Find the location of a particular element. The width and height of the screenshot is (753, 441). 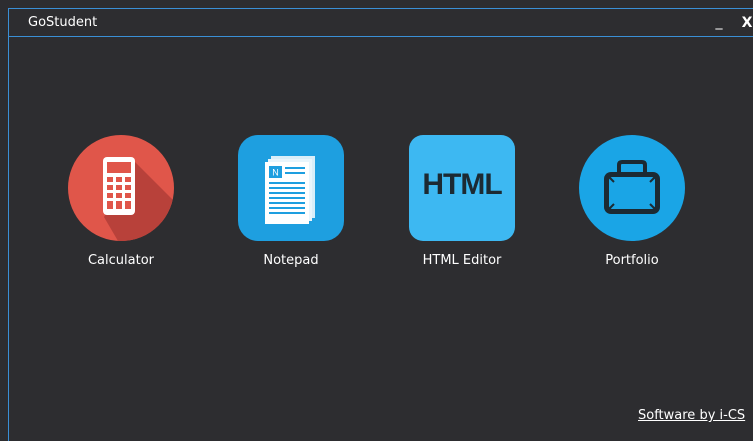

portfolio-icon is located at coordinates (632, 188).